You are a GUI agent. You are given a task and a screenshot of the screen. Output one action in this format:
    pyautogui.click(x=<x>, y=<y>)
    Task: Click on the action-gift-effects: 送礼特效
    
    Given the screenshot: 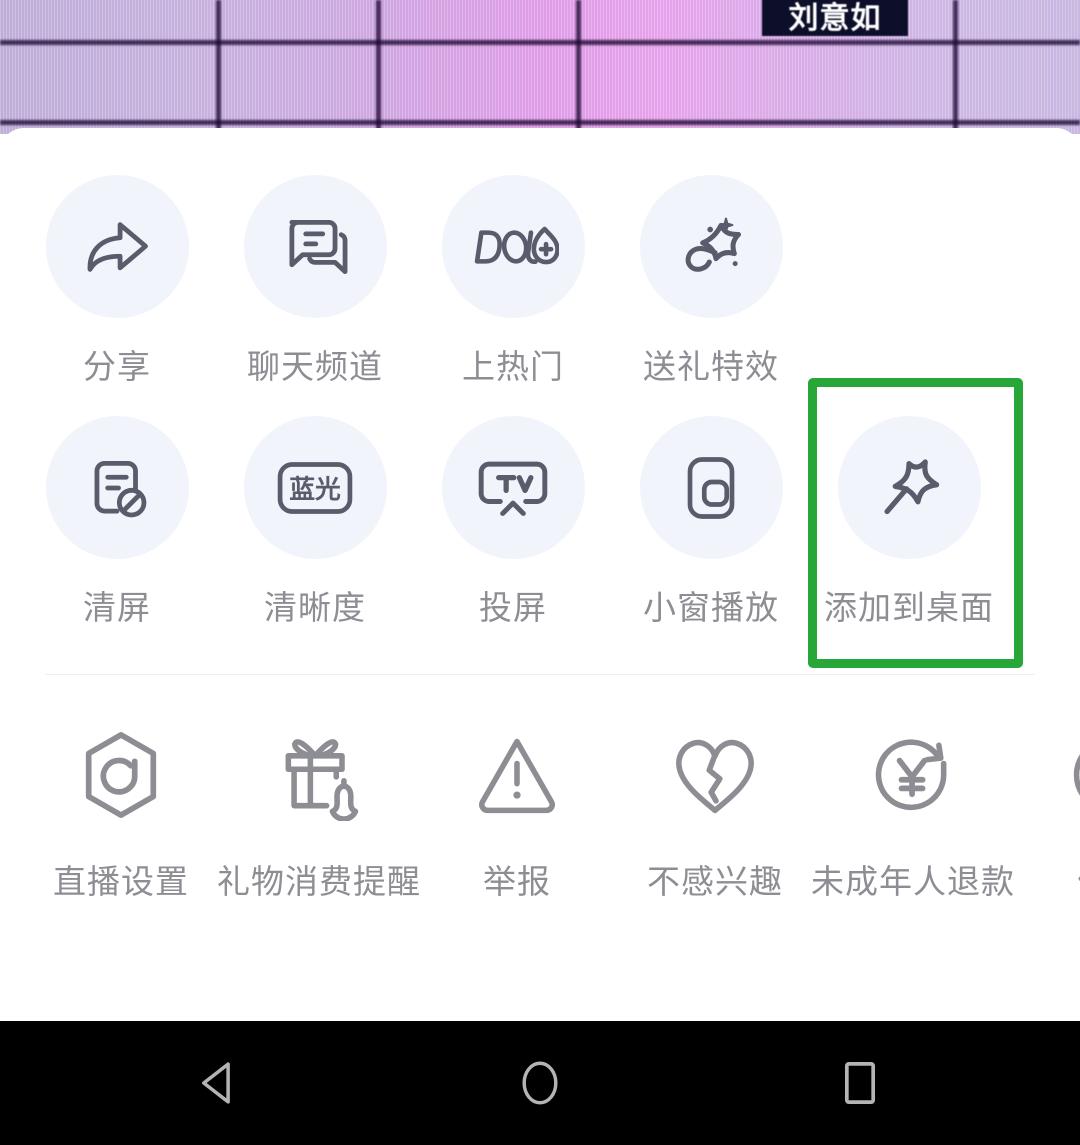 What is the action you would take?
    pyautogui.click(x=711, y=281)
    